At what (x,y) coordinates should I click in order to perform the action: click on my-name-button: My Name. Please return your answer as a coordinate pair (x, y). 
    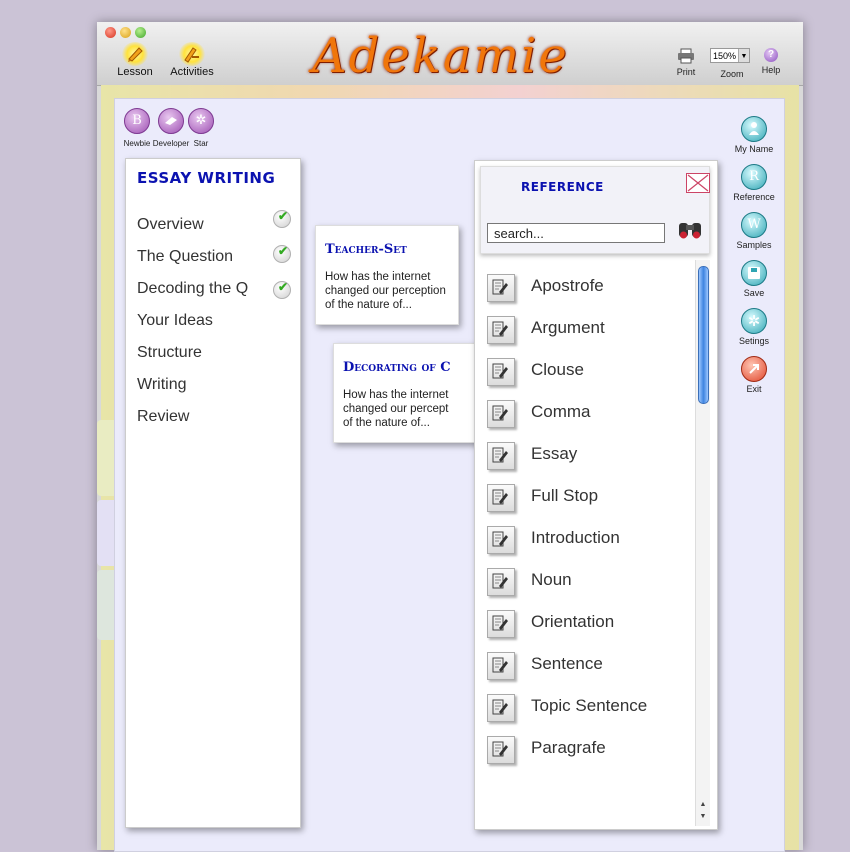
    Looking at the image, I should click on (754, 135).